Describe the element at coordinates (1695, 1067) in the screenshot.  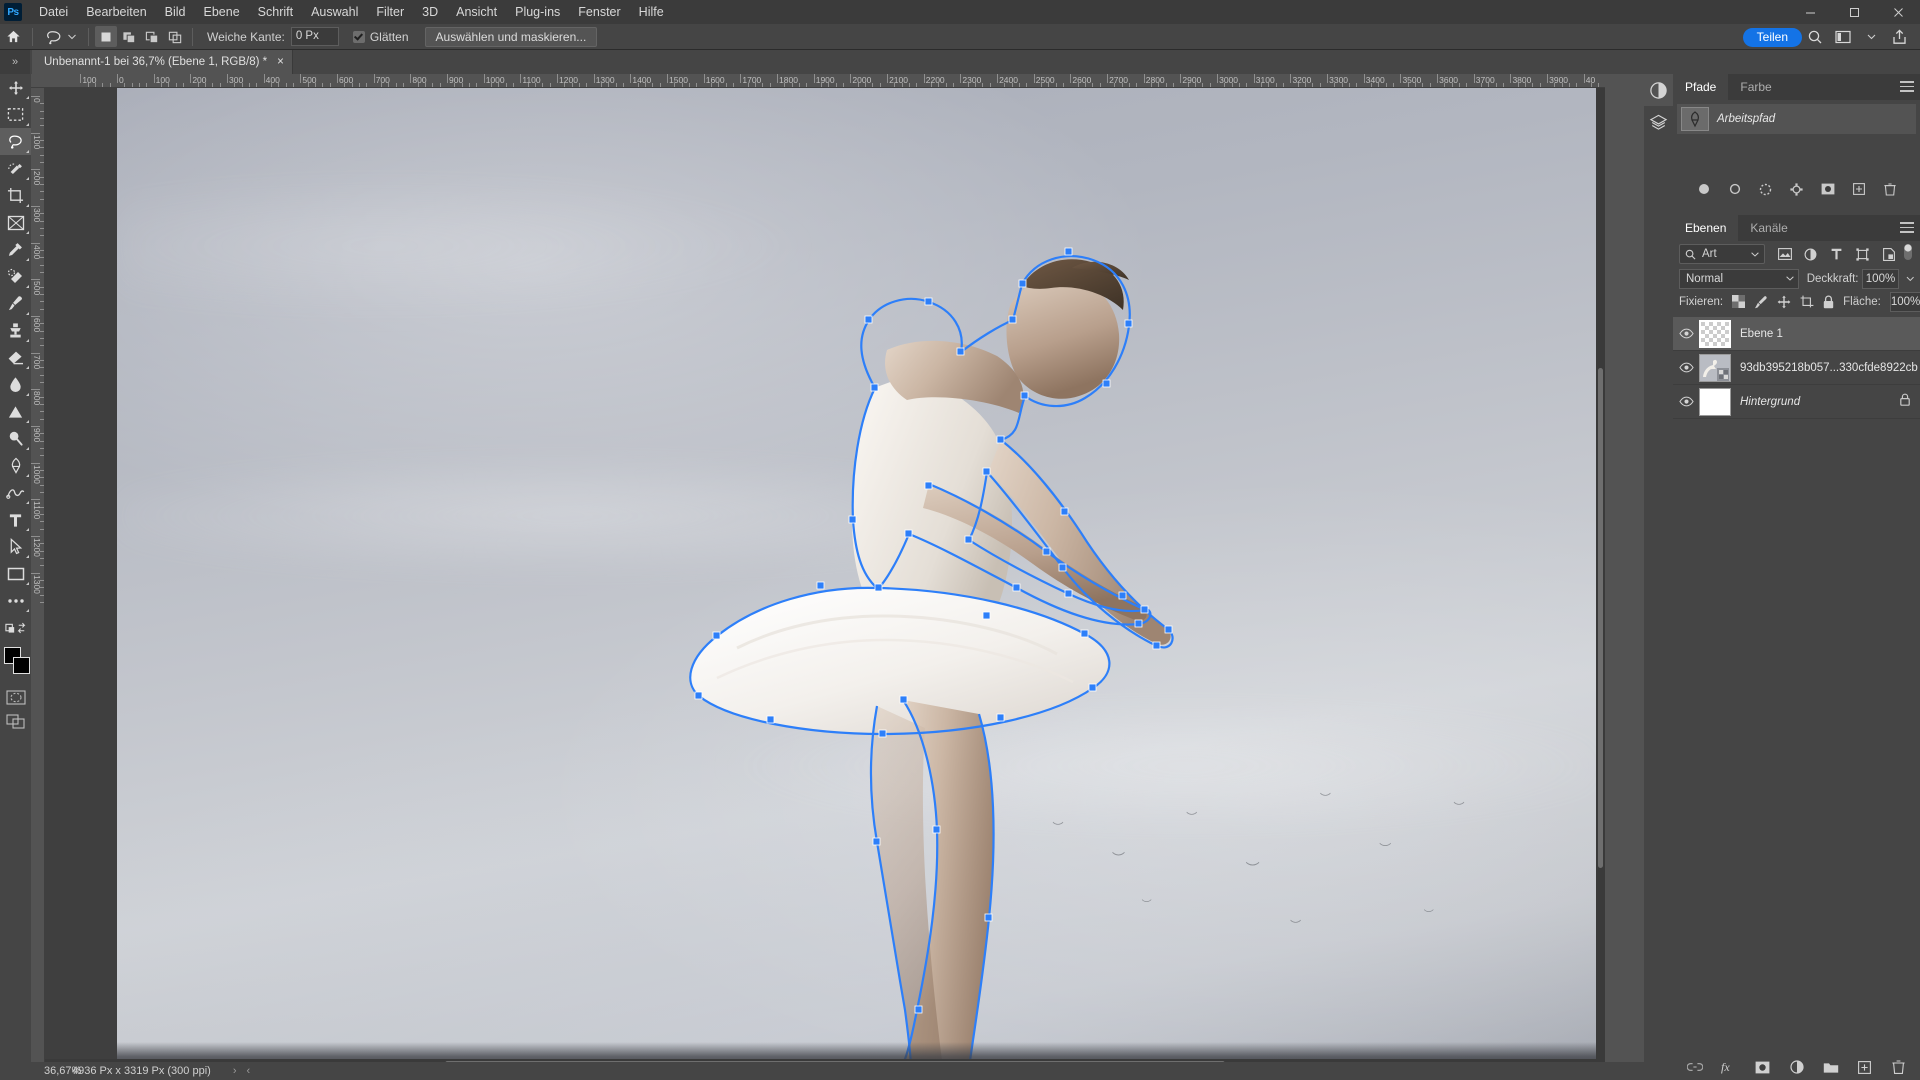
I see `link-layers-icon` at that location.